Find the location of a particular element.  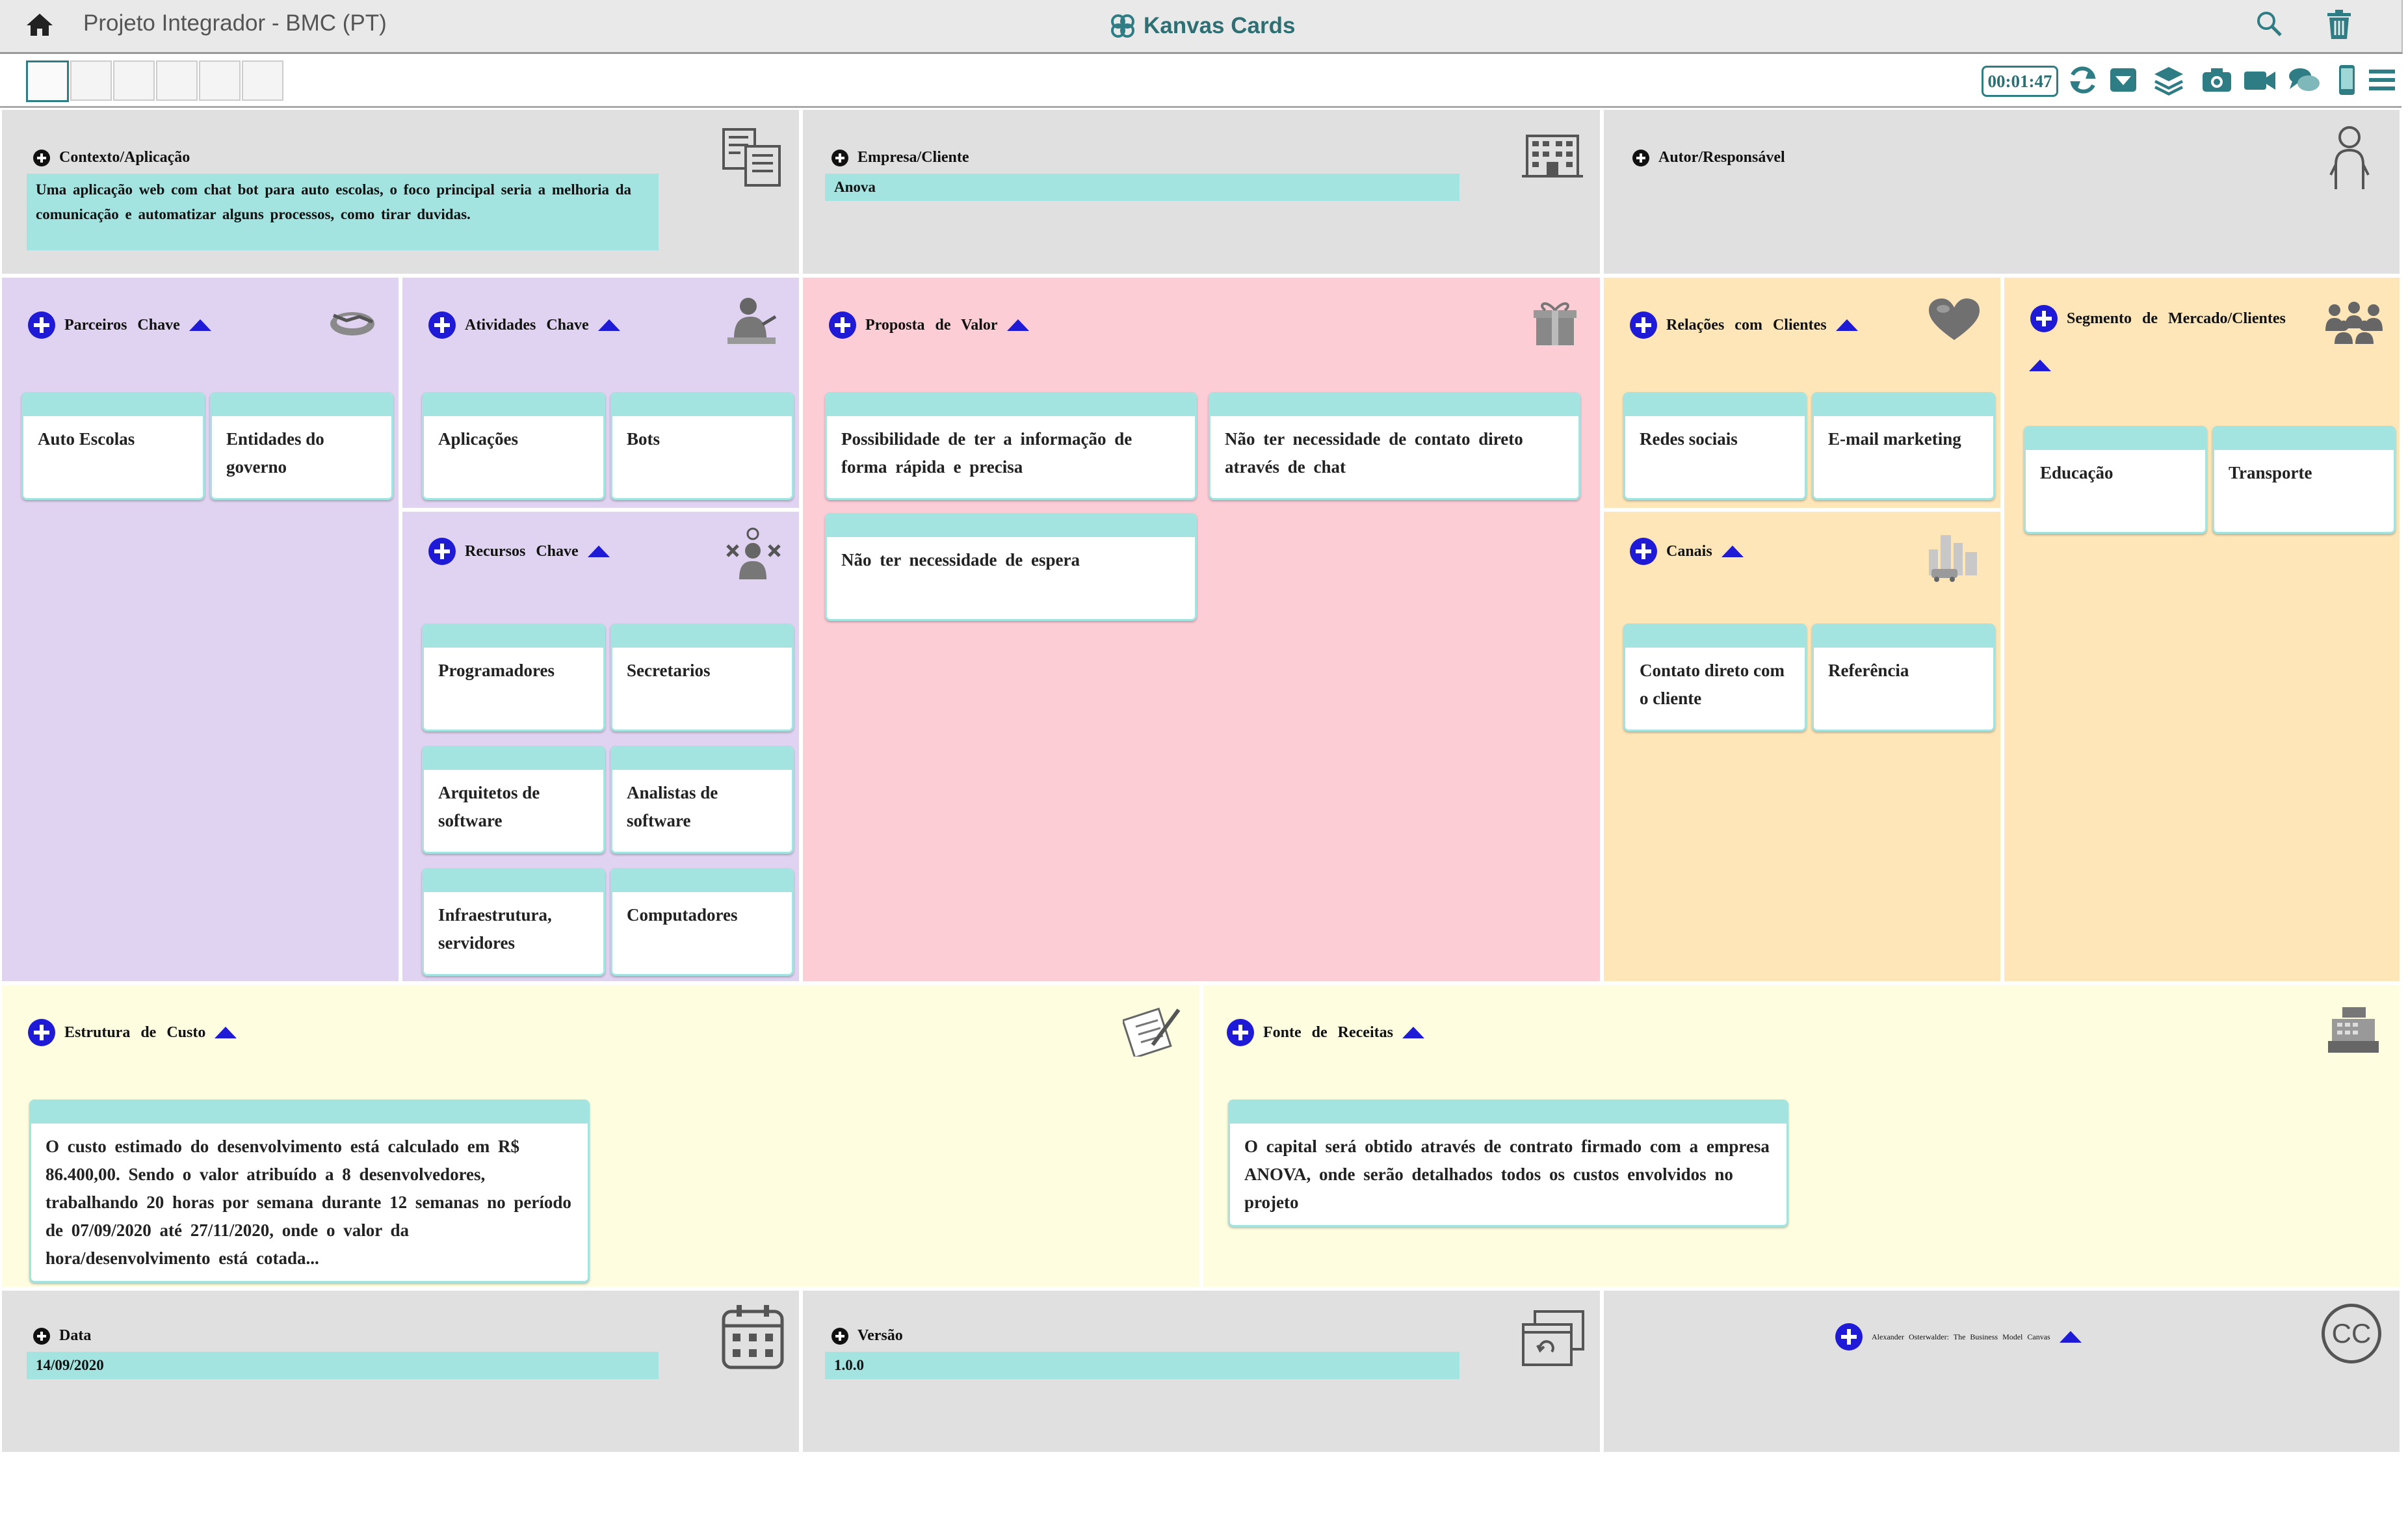

add-relation-icon is located at coordinates (1644, 325).